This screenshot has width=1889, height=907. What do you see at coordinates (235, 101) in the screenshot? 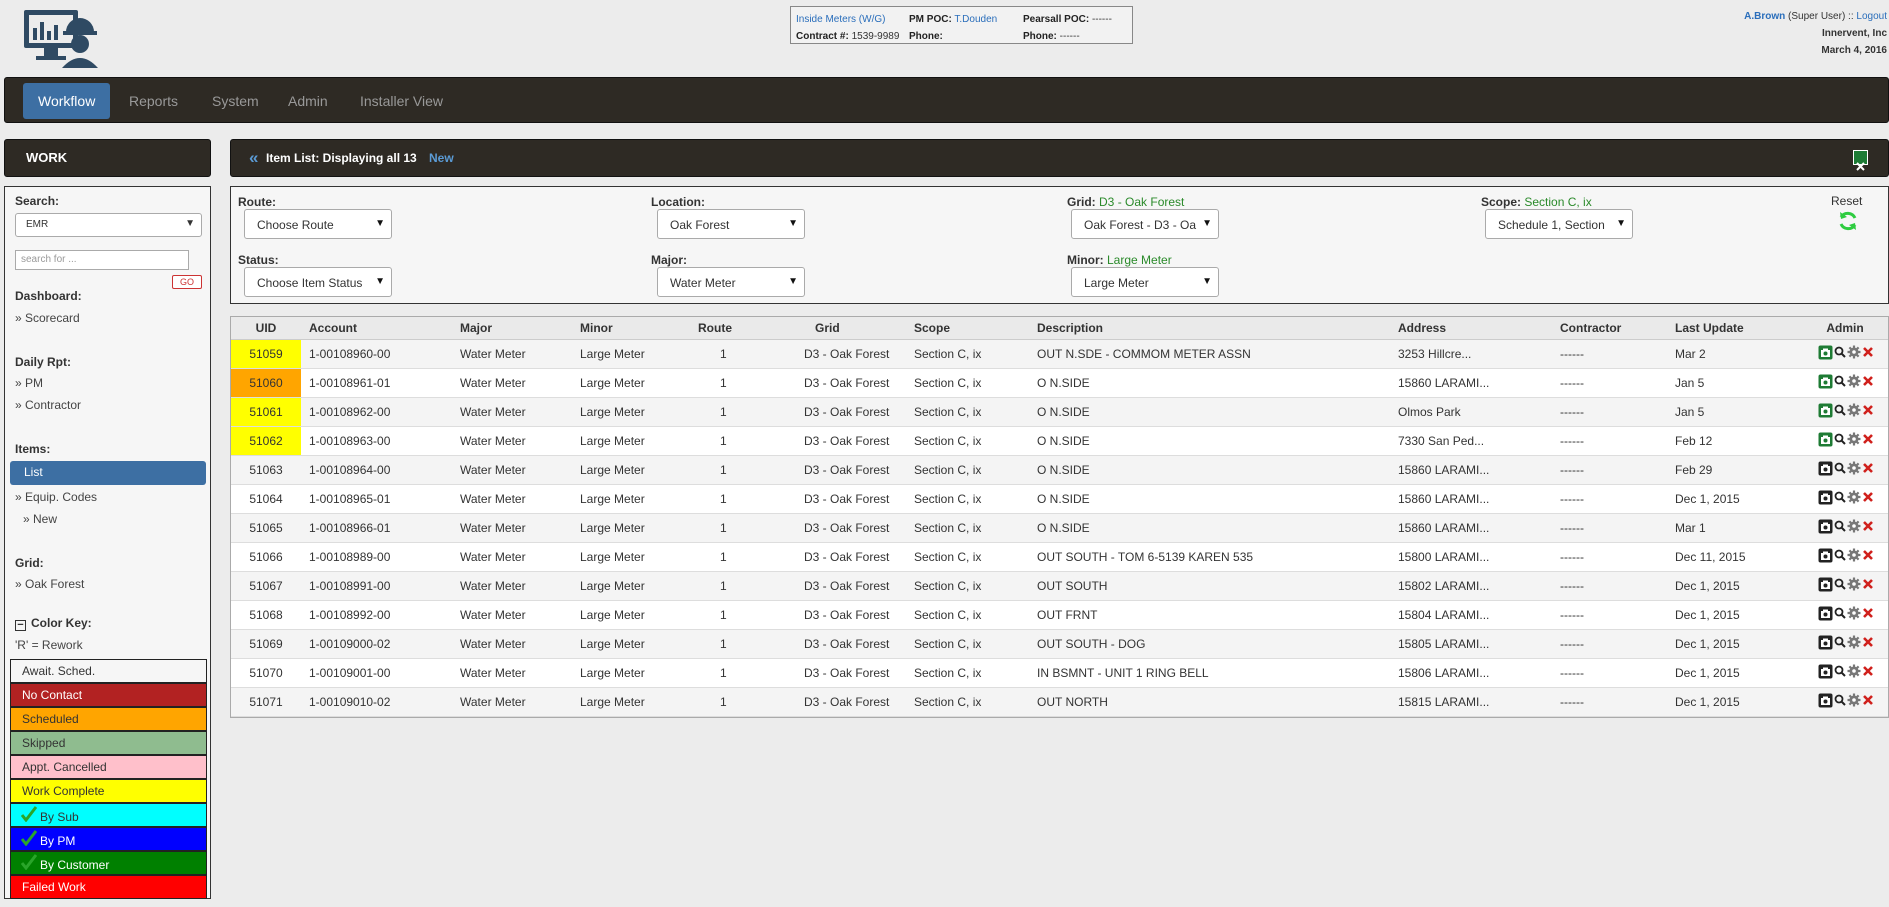
I see `nav-system: System` at bounding box center [235, 101].